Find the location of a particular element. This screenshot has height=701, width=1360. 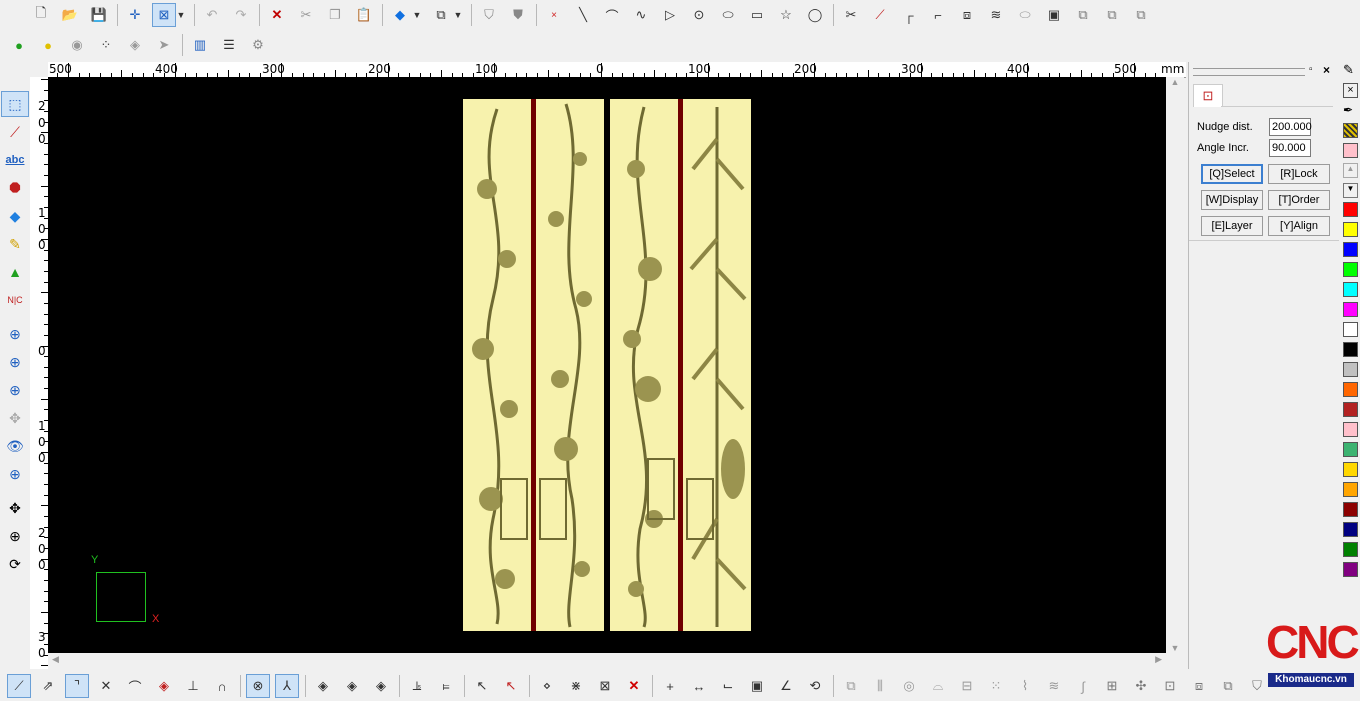

scroll-up-icon: ▲ is located at coordinates (1175, 82).